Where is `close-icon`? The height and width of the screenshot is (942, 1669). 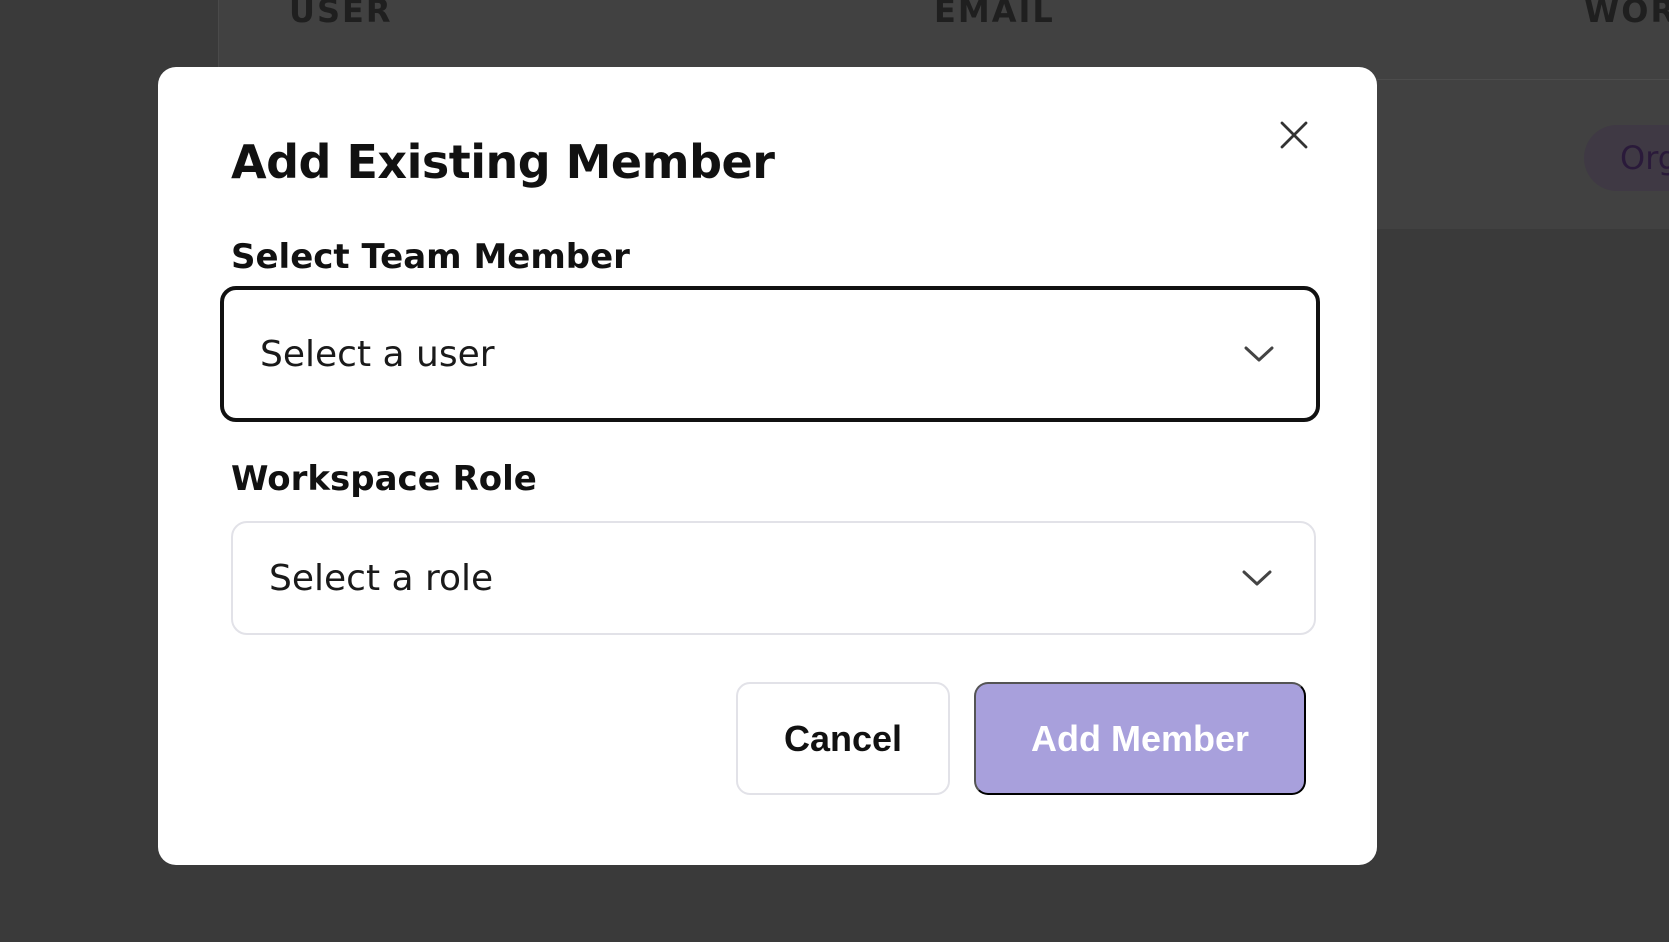
close-icon is located at coordinates (1294, 135).